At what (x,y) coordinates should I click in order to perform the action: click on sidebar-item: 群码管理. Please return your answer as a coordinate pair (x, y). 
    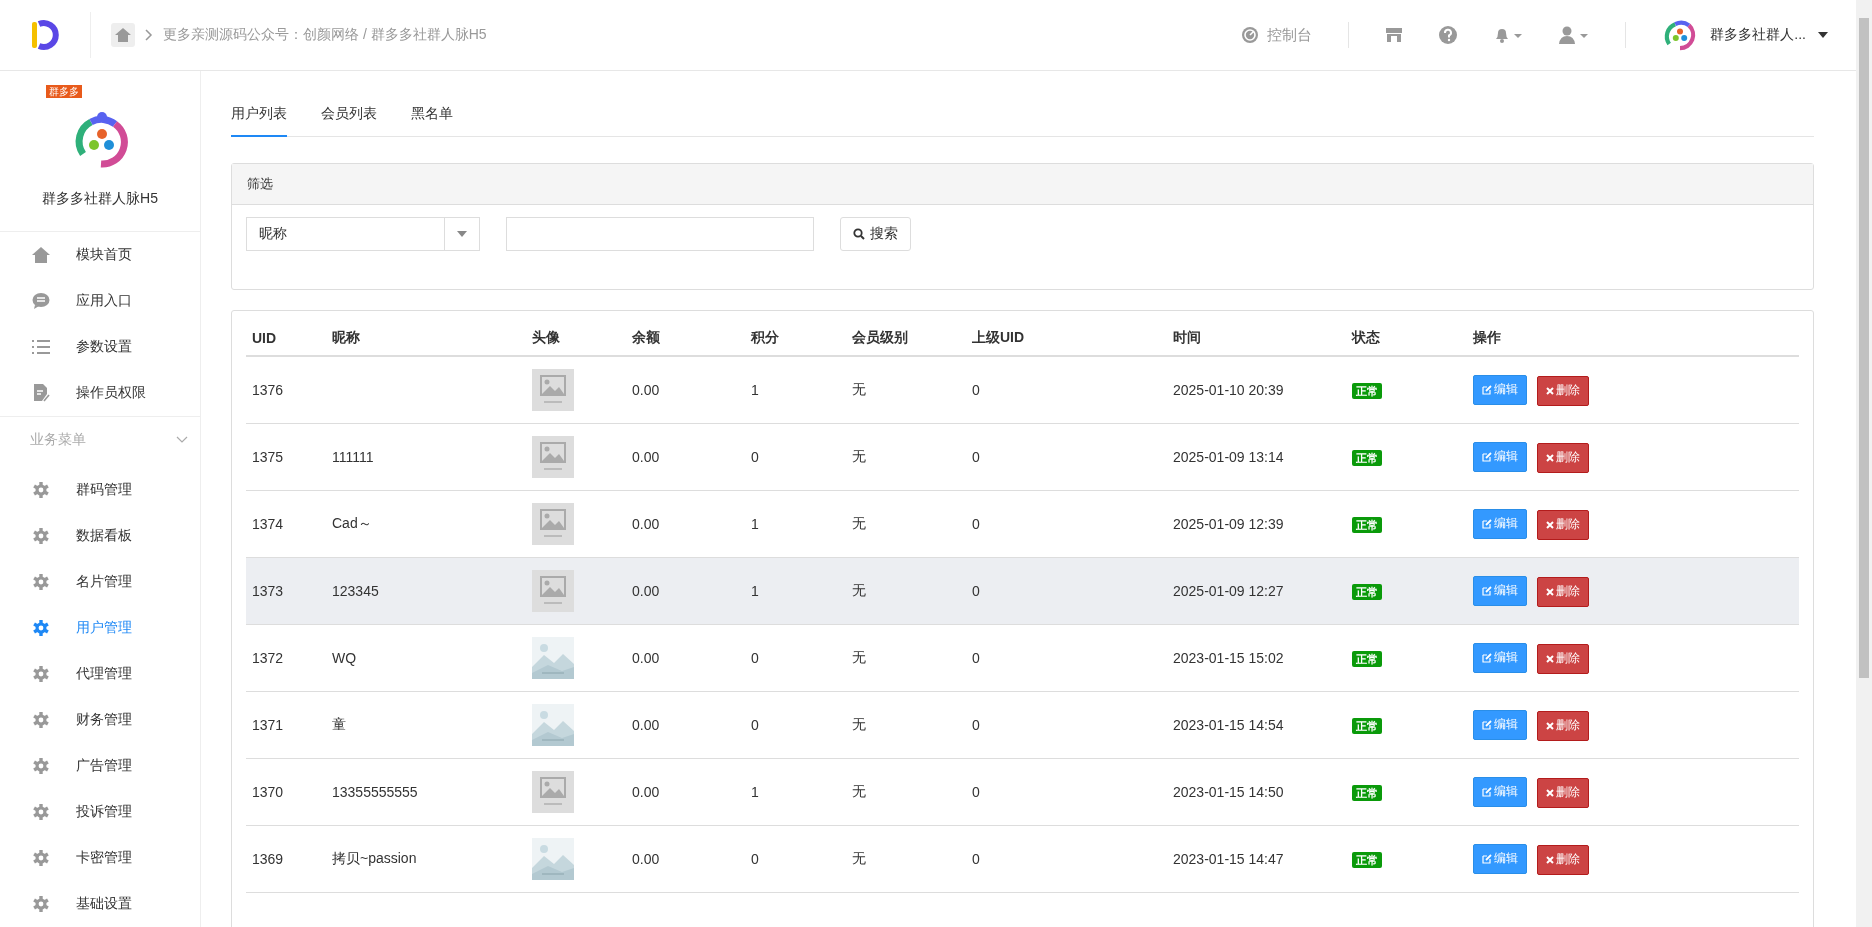
    Looking at the image, I should click on (100, 490).